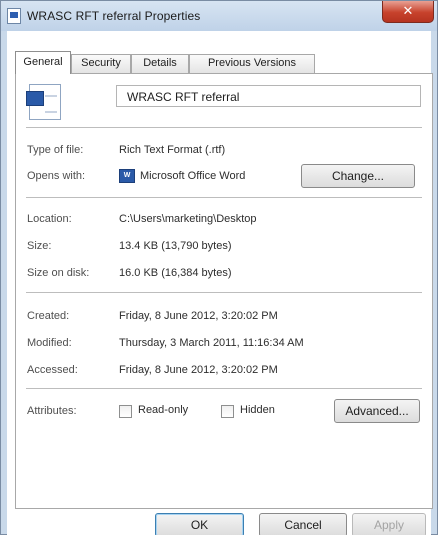 The width and height of the screenshot is (438, 535). What do you see at coordinates (268, 96) in the screenshot?
I see `file-name-input: WRASC RFT referral` at bounding box center [268, 96].